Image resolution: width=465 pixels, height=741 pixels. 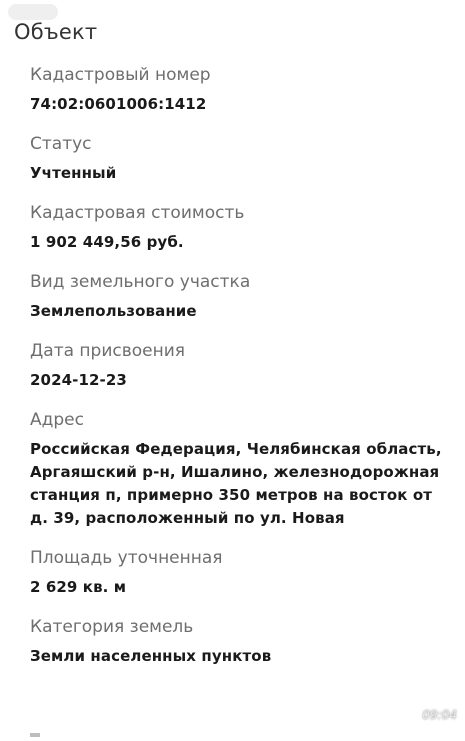 What do you see at coordinates (44, 734) in the screenshot?
I see `next-field-label-cut-off` at bounding box center [44, 734].